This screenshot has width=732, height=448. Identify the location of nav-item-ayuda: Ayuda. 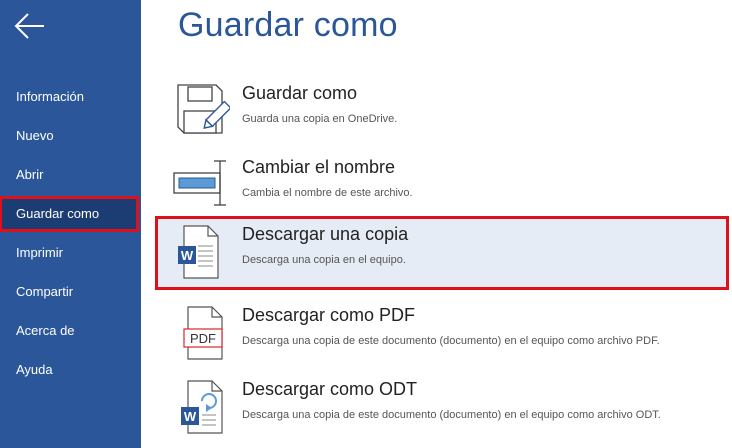
(70, 370).